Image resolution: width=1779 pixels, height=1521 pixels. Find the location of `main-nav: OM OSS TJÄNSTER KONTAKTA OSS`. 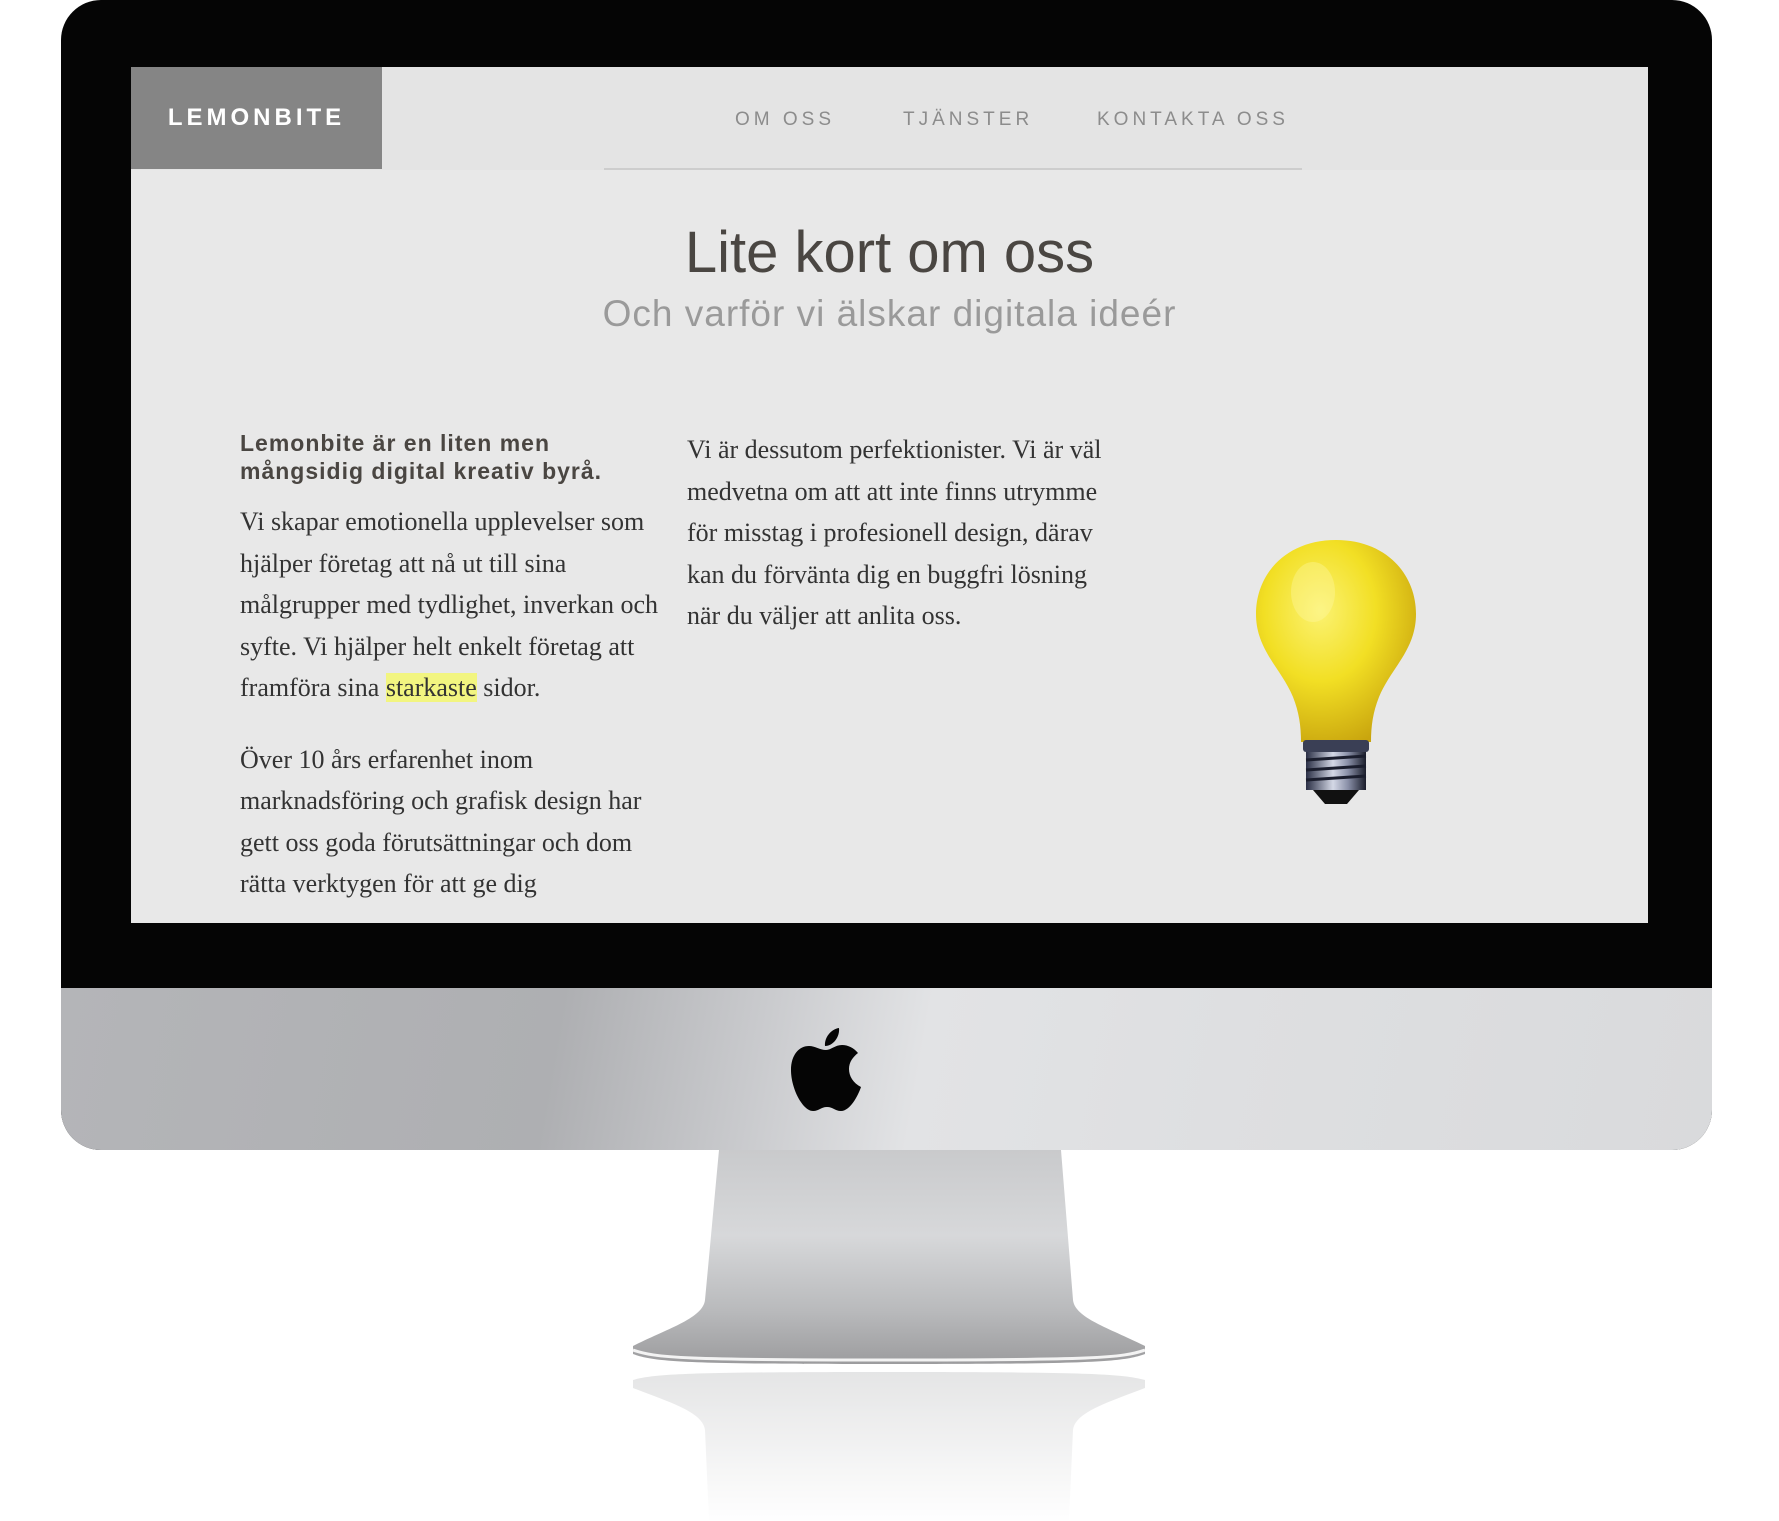

main-nav: OM OSS TJÄNSTER KONTAKTA OSS is located at coordinates (953, 118).